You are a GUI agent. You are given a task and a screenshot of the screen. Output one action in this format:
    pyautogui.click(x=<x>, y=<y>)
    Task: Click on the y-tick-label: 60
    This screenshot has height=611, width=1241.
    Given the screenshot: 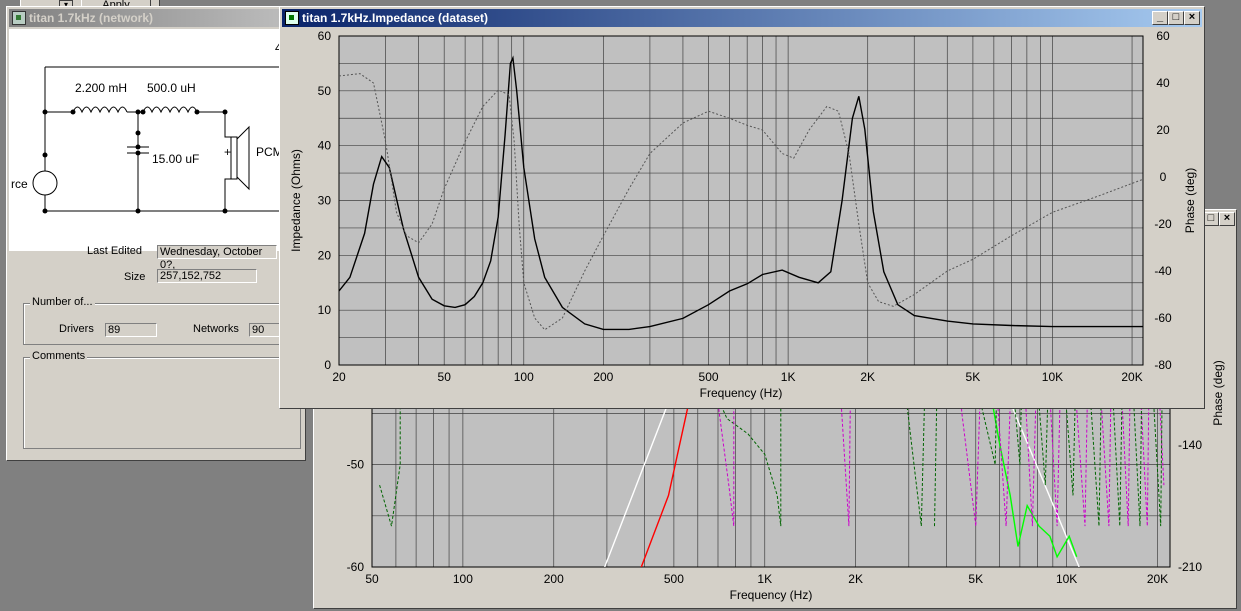 What is the action you would take?
    pyautogui.click(x=325, y=36)
    